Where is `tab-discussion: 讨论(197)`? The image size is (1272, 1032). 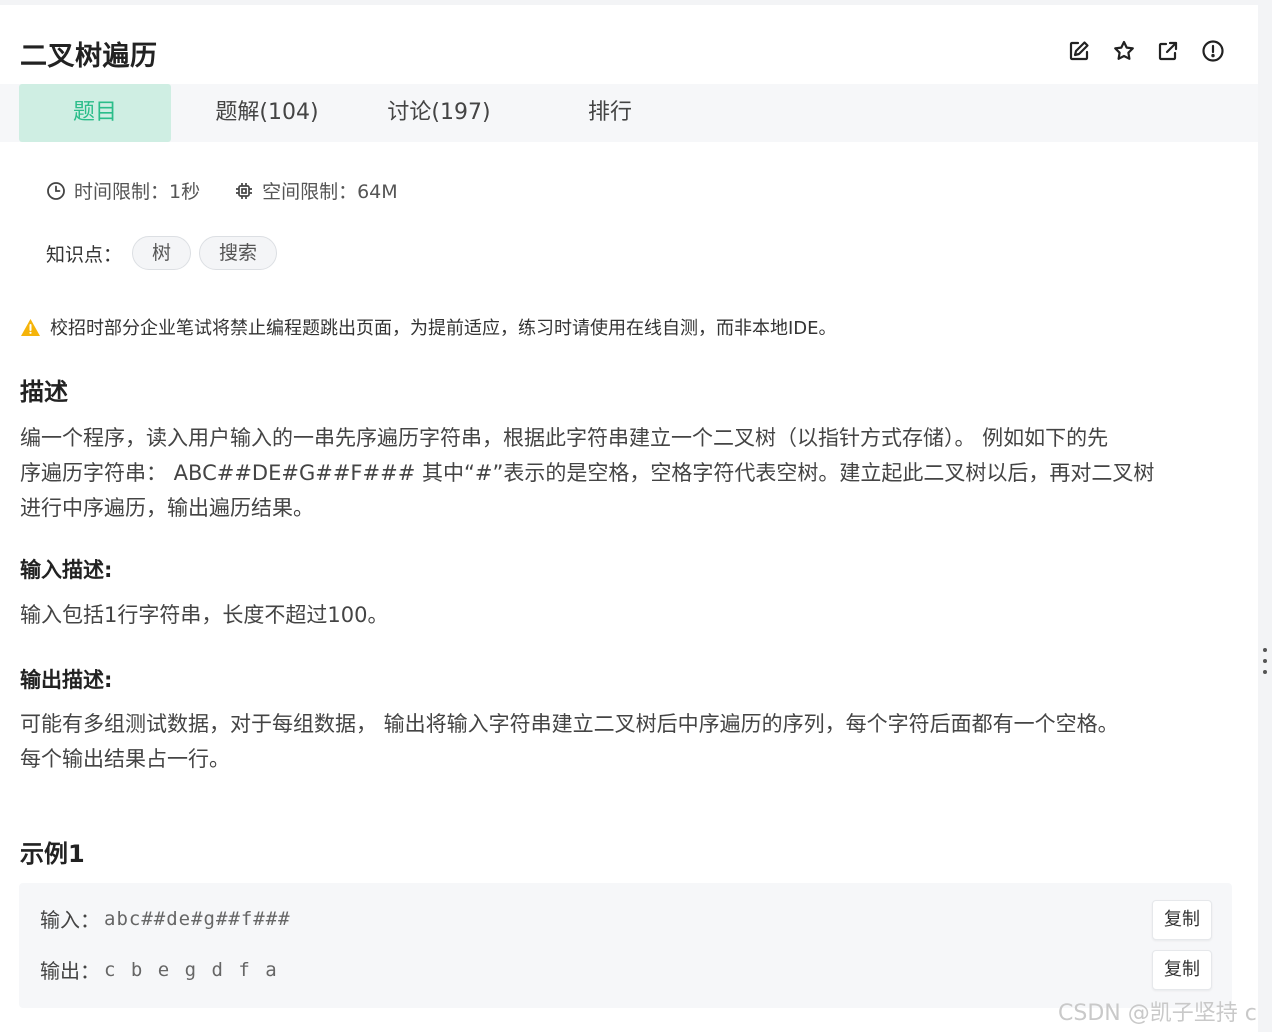 tab-discussion: 讨论(197) is located at coordinates (439, 113).